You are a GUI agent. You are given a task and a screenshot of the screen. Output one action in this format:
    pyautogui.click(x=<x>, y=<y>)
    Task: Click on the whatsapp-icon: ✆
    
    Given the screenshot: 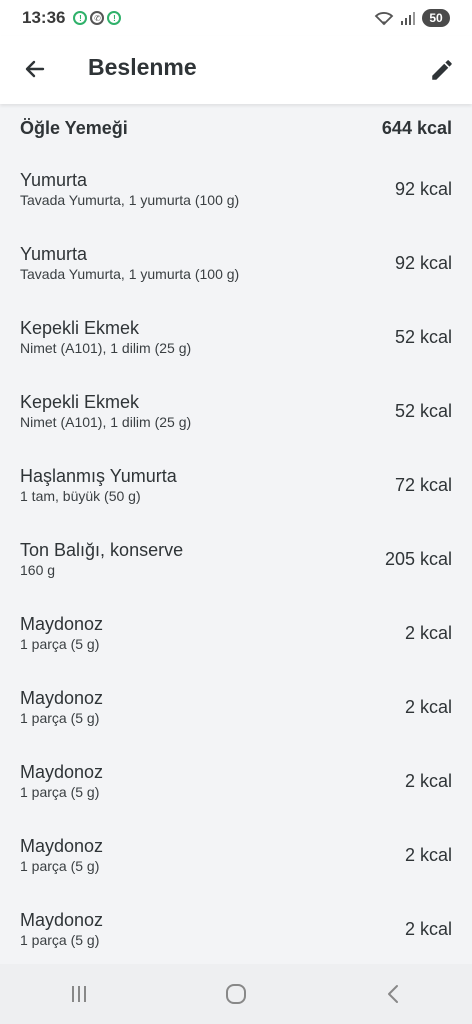 What is the action you would take?
    pyautogui.click(x=97, y=18)
    